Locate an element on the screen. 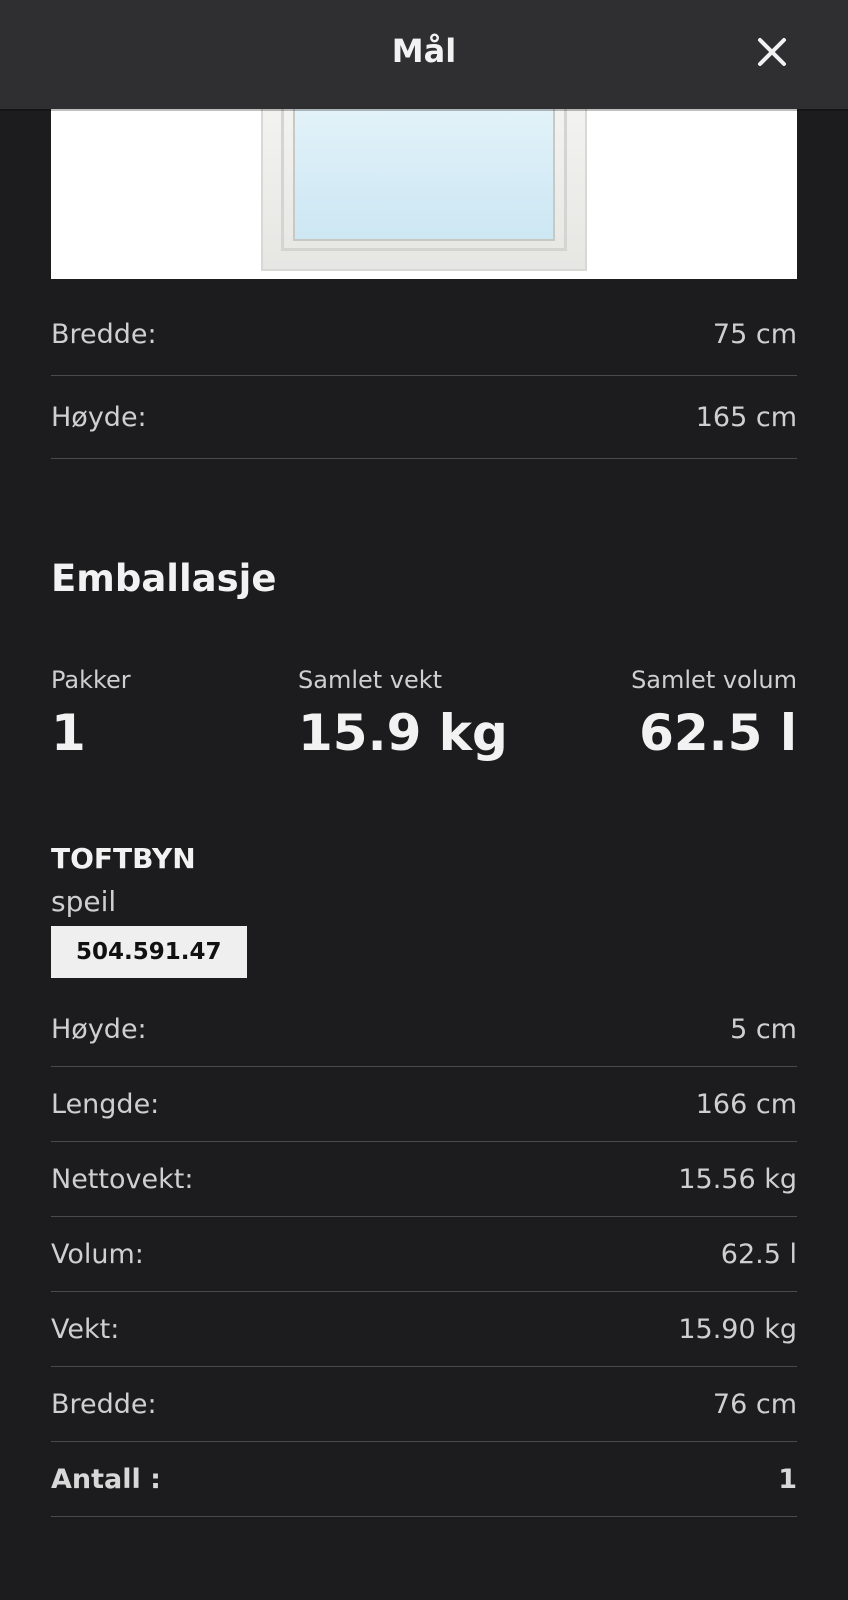 Image resolution: width=848 pixels, height=1600 pixels. stat-label: Samlet volum is located at coordinates (714, 680).